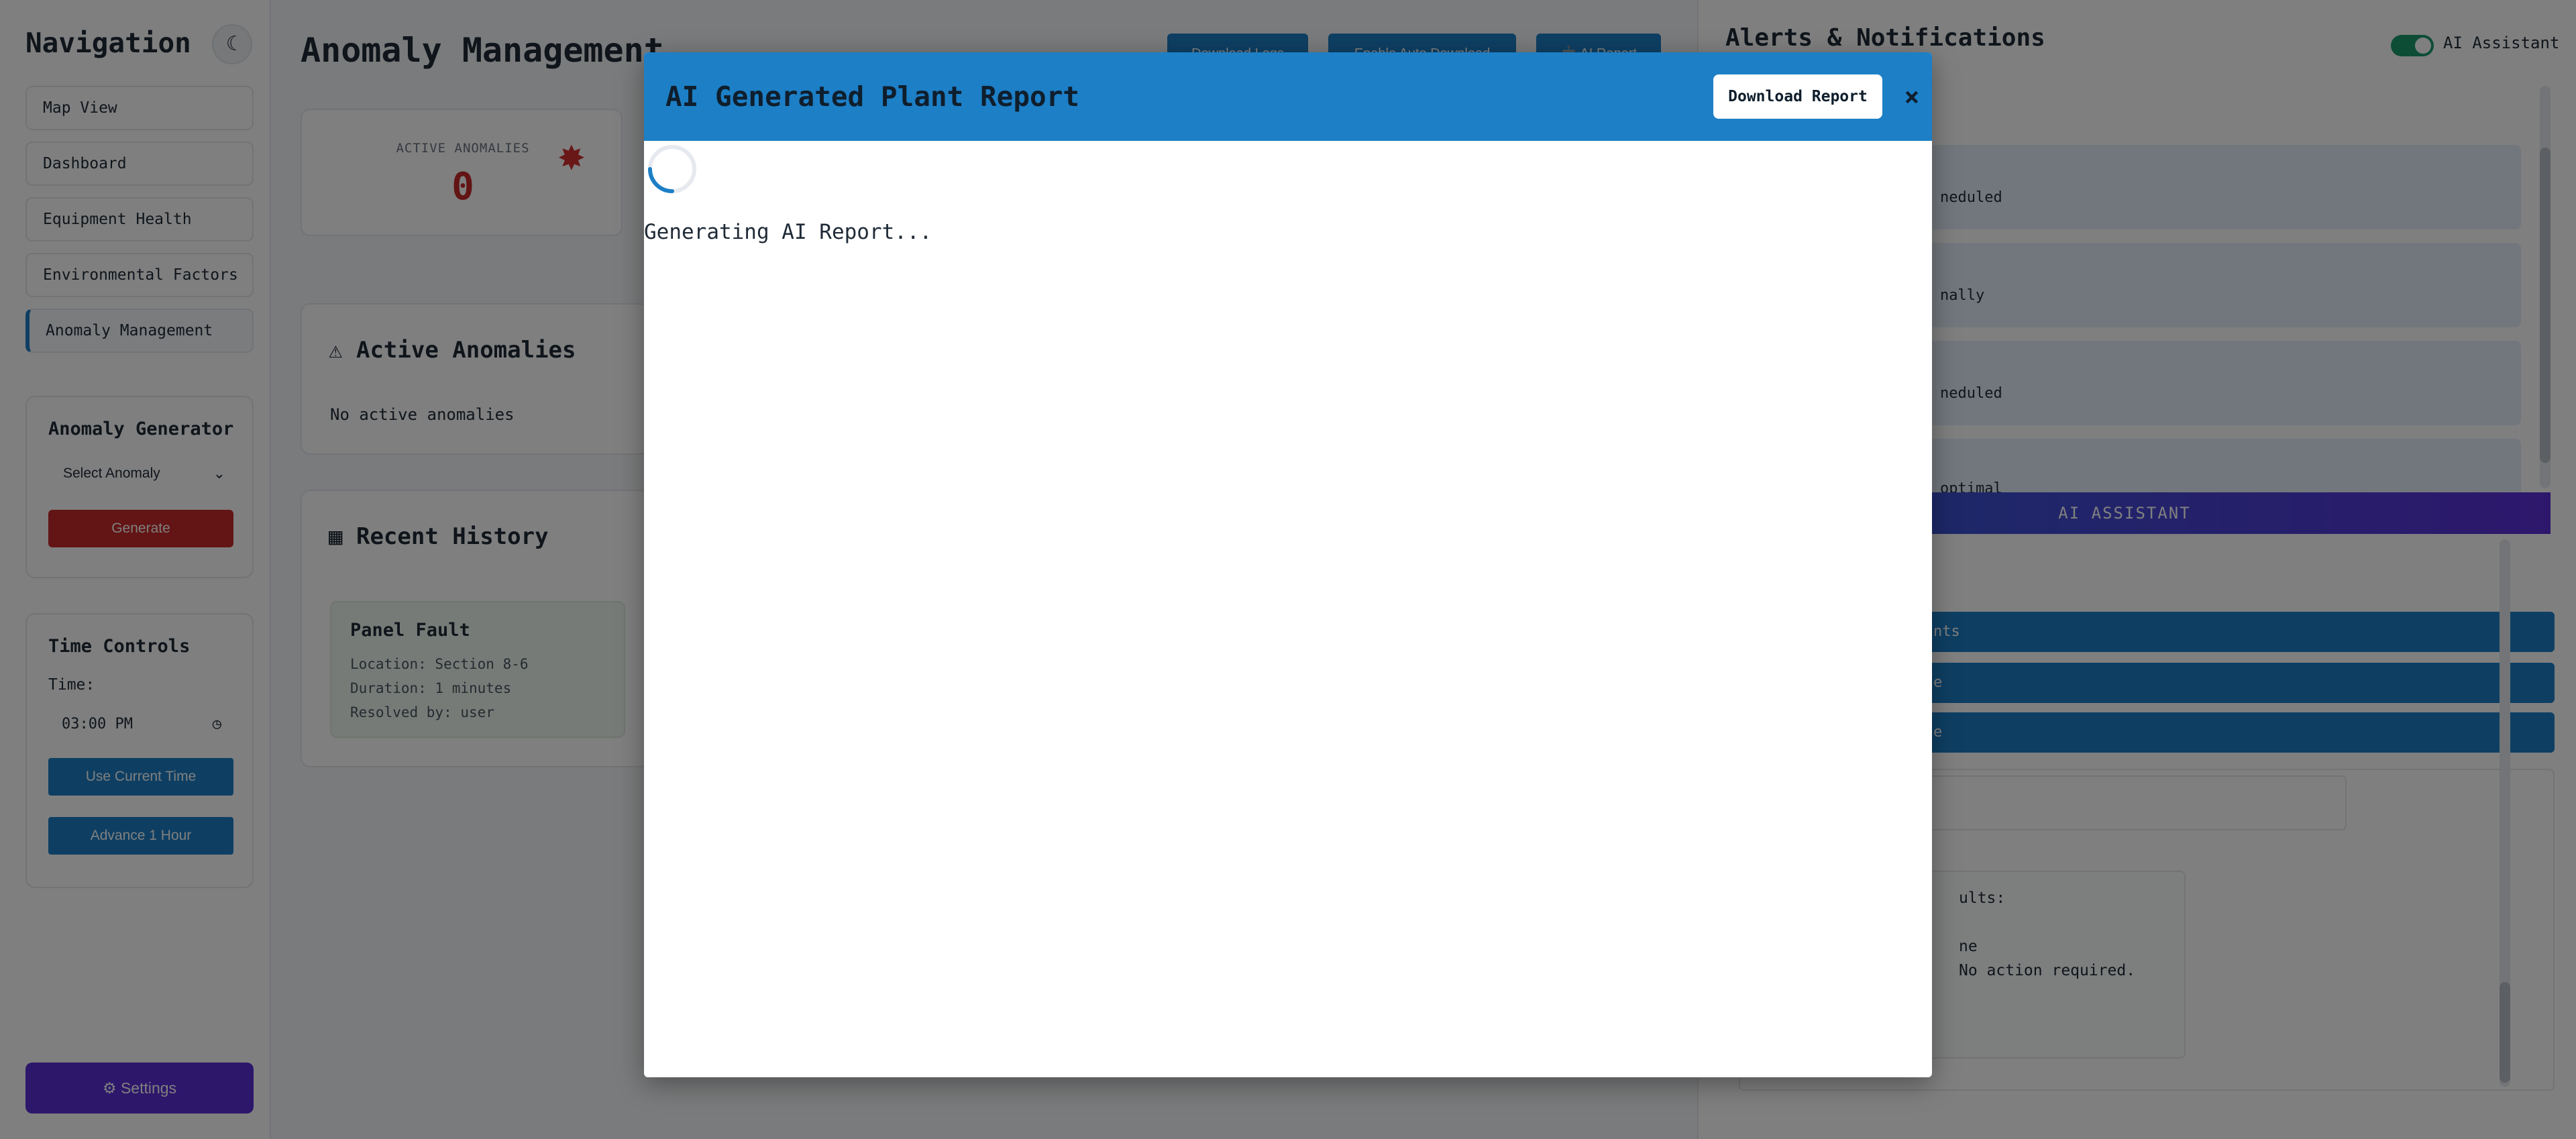 The image size is (2576, 1139). Describe the element at coordinates (672, 169) in the screenshot. I see `loading-spinner-icon` at that location.